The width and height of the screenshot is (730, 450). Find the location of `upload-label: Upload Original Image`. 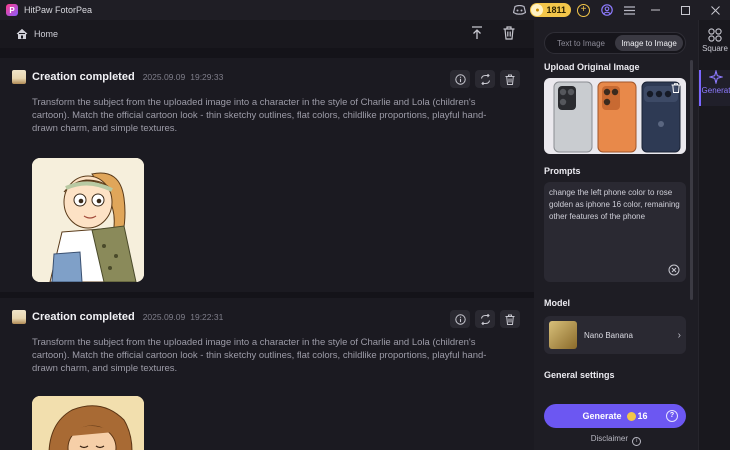

upload-label: Upload Original Image is located at coordinates (592, 67).